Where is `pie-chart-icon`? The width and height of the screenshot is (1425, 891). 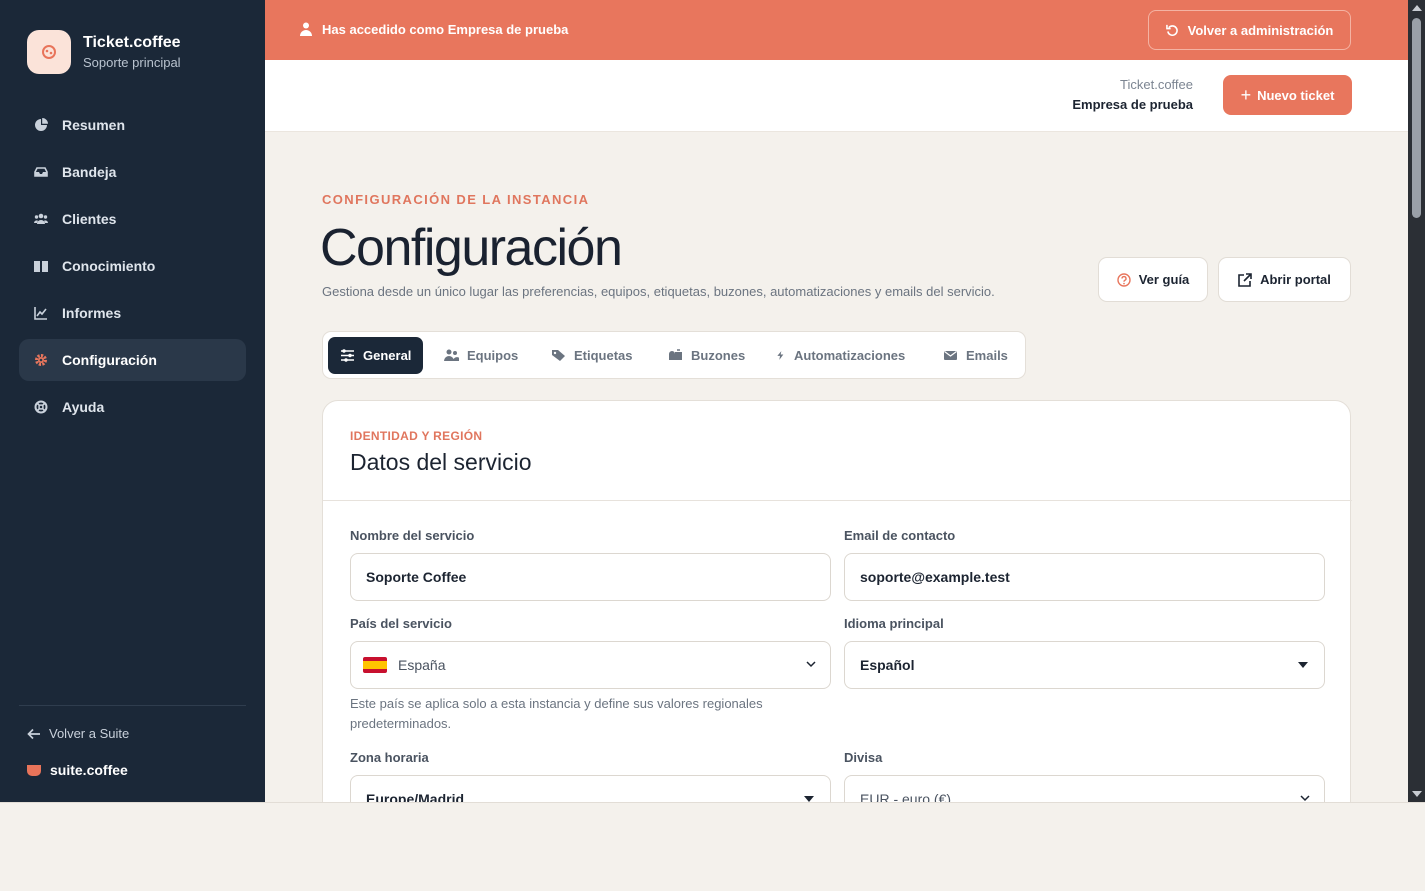 pie-chart-icon is located at coordinates (41, 125).